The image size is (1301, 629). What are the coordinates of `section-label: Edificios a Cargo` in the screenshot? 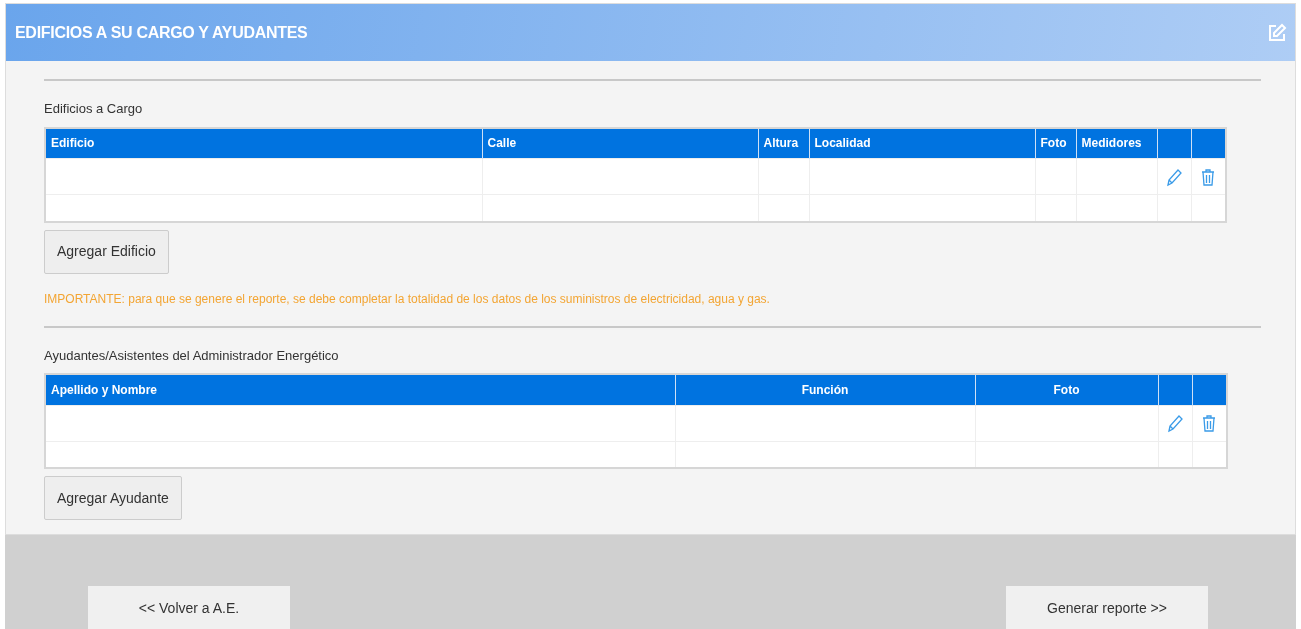 It's located at (94, 109).